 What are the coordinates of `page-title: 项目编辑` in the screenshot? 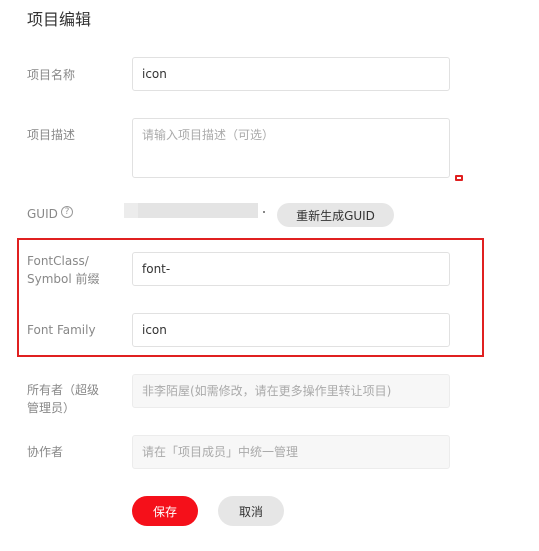 It's located at (59, 19).